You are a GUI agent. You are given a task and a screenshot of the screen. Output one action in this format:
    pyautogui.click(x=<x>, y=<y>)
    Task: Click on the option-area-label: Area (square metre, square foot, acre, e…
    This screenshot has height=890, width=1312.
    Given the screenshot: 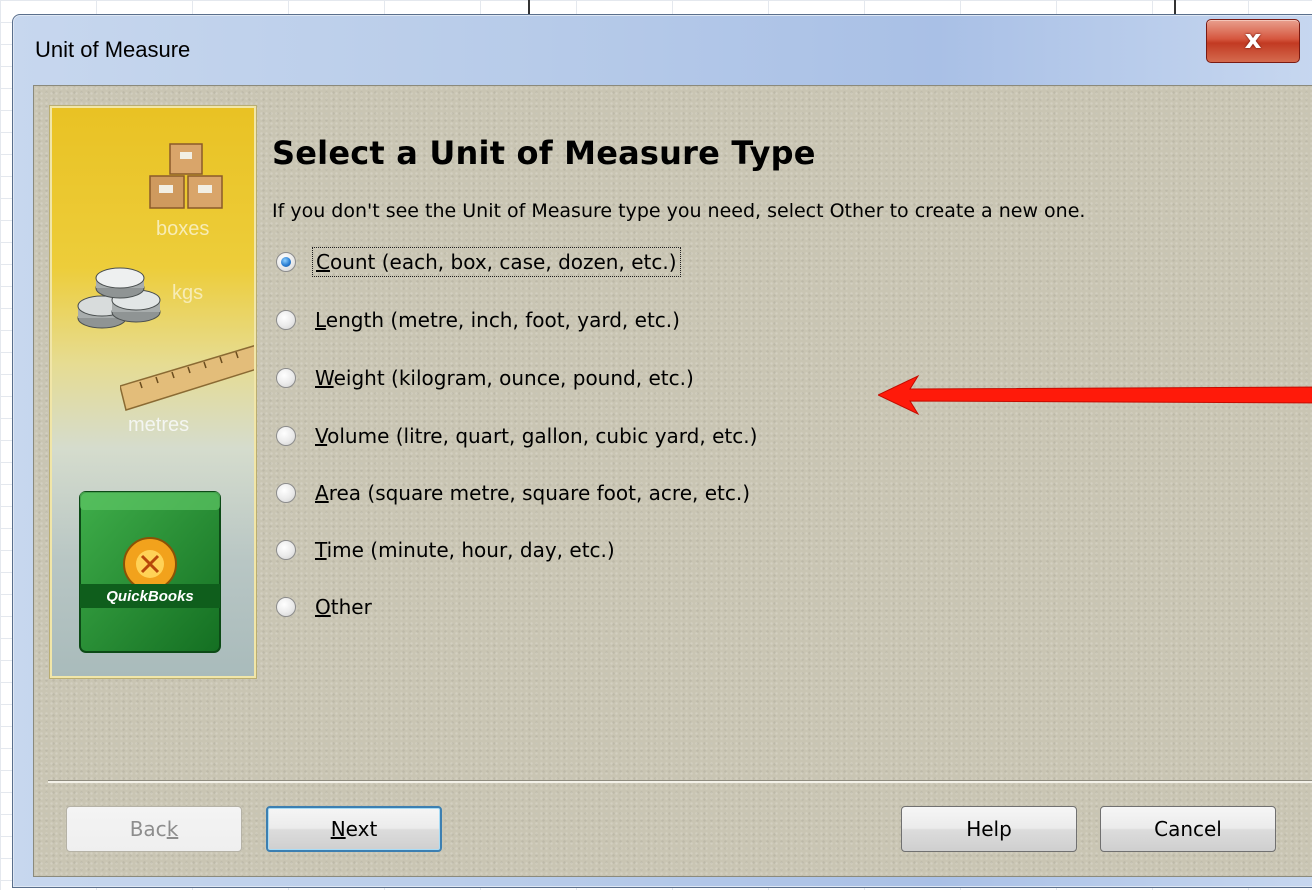 What is the action you would take?
    pyautogui.click(x=532, y=493)
    